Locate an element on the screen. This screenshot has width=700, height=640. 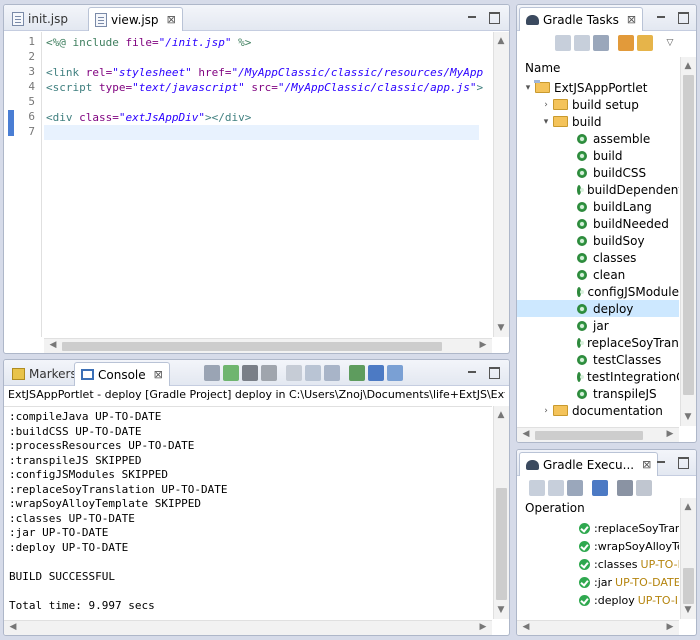
tree-task-node: deploy is located at coordinates (598, 308).